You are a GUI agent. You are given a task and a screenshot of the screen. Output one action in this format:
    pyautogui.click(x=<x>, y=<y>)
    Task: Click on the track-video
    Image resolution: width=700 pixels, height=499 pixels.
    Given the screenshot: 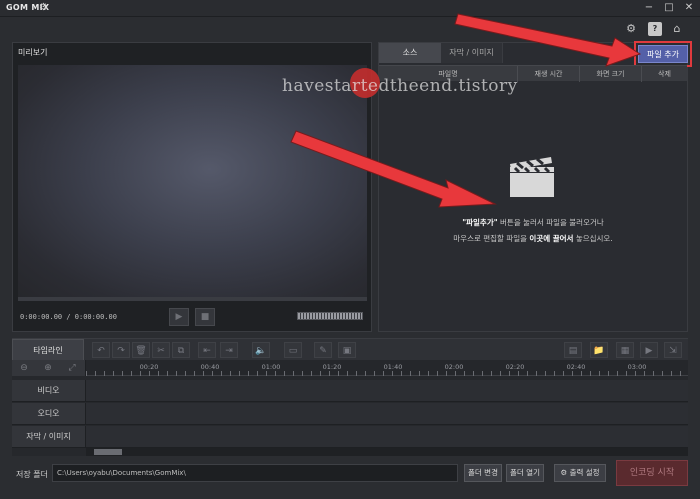 What is the action you would take?
    pyautogui.click(x=387, y=391)
    